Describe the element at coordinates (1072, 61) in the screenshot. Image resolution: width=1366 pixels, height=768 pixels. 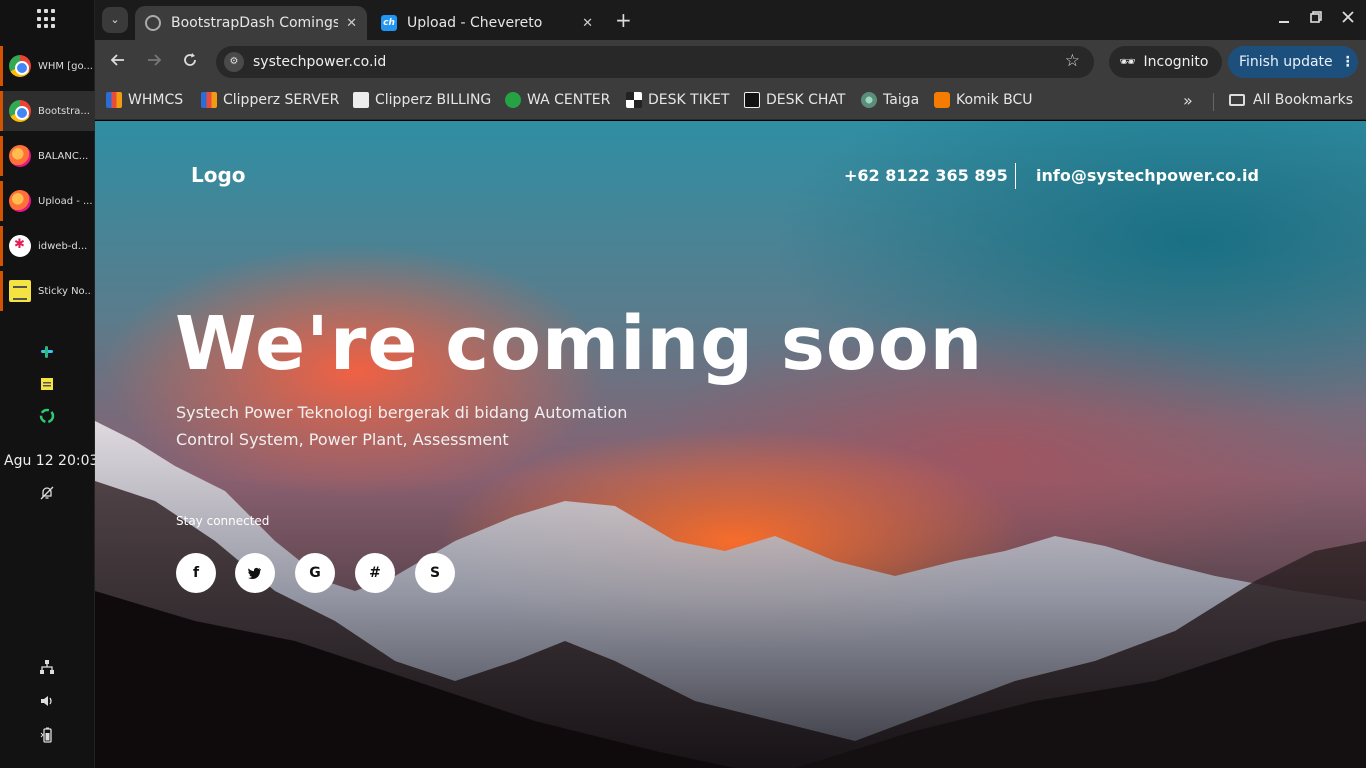
I see `bookmark-star-icon: ☆` at that location.